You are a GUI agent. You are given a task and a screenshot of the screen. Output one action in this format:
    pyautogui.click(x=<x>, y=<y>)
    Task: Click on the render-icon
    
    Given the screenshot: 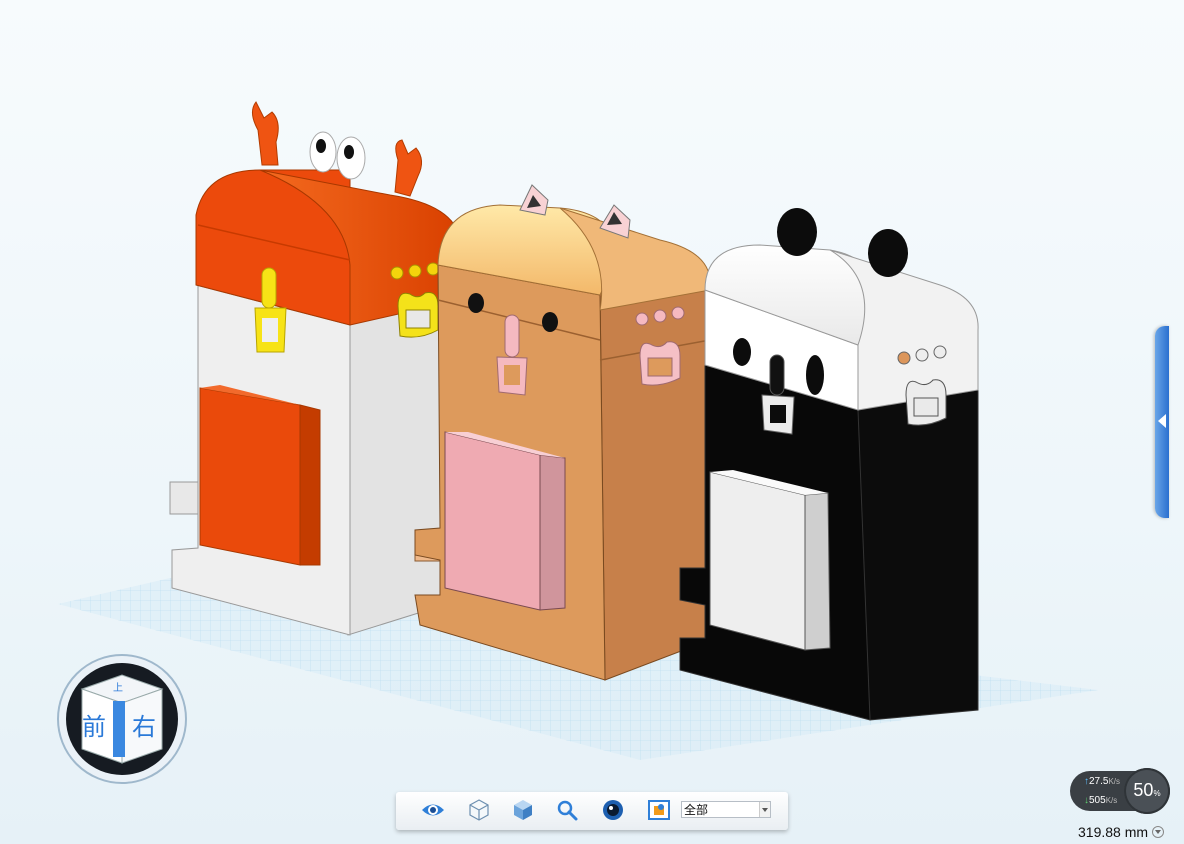 What is the action you would take?
    pyautogui.click(x=613, y=810)
    